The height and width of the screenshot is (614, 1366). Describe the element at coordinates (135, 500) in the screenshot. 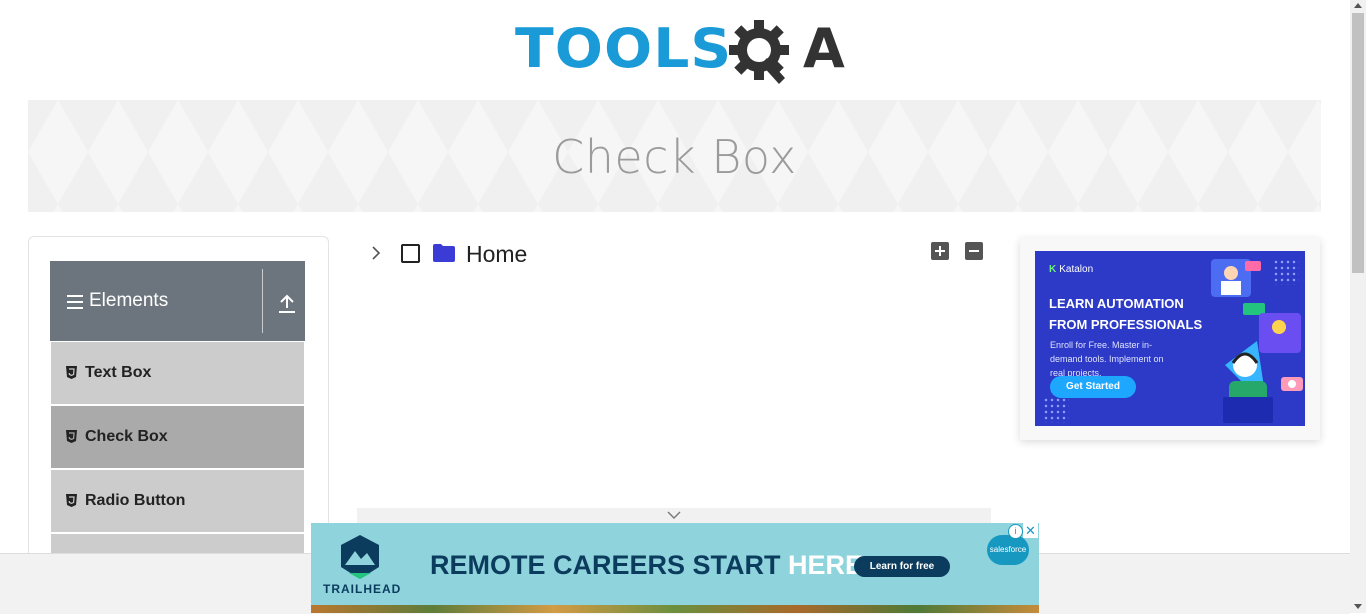

I see `sidebar-item-label: Radio Button` at that location.